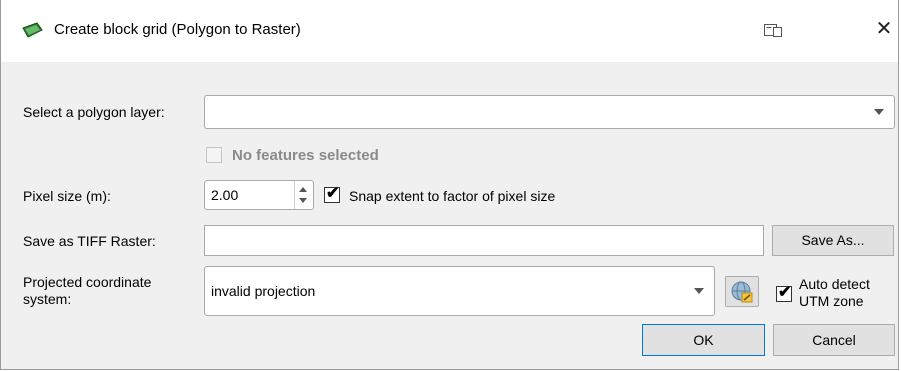 This screenshot has height=371, width=901. I want to click on context-help-icon, so click(773, 31).